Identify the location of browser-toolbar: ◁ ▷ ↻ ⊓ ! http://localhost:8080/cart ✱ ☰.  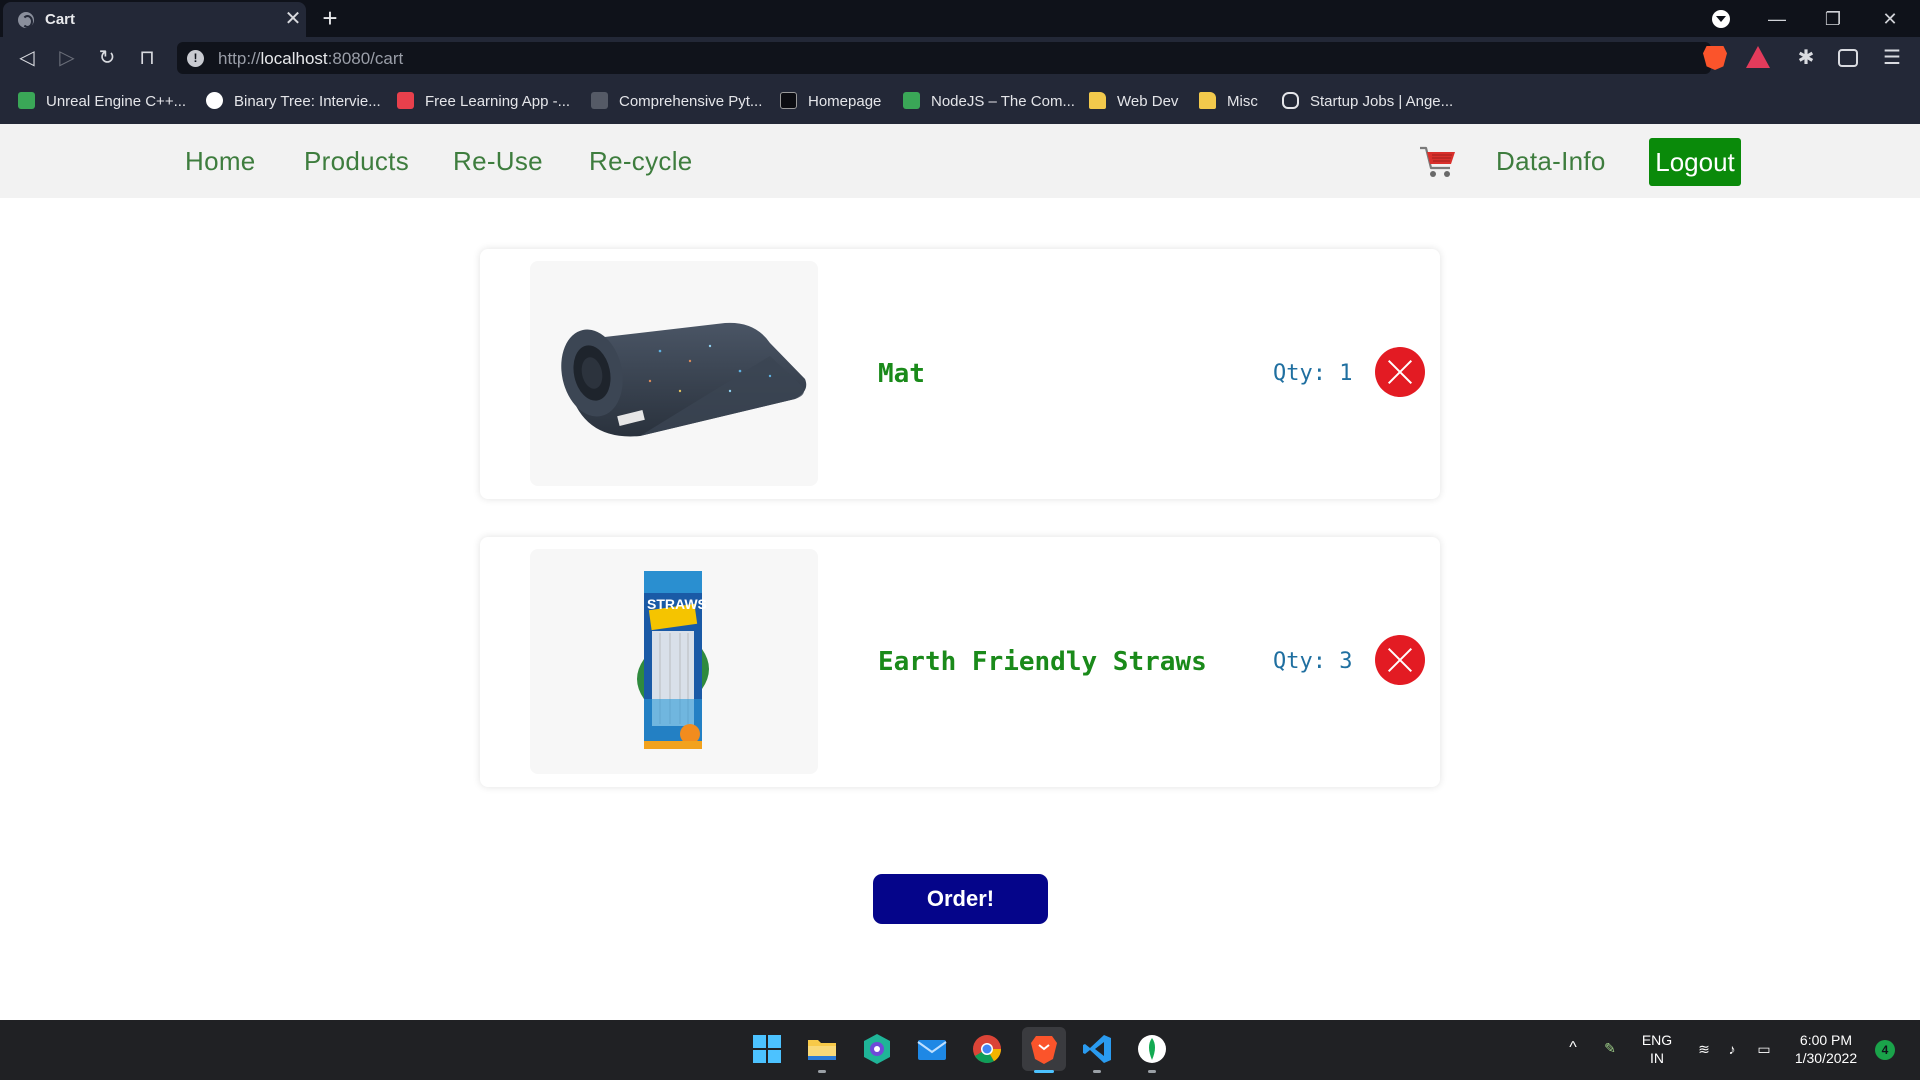
(960, 58).